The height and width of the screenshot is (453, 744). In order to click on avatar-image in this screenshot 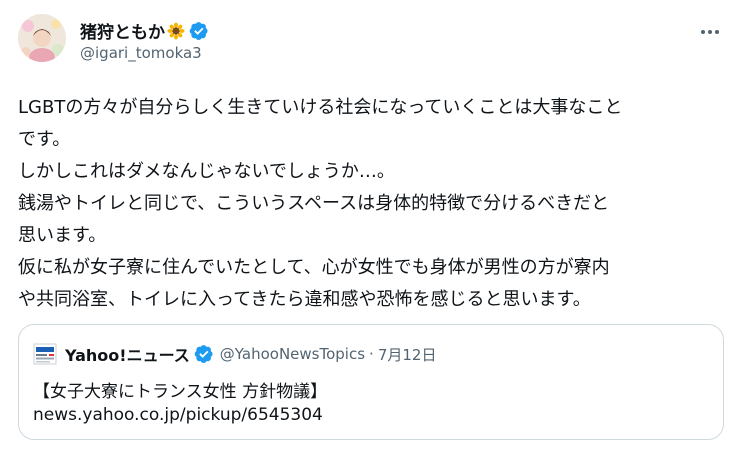, I will do `click(42, 38)`.